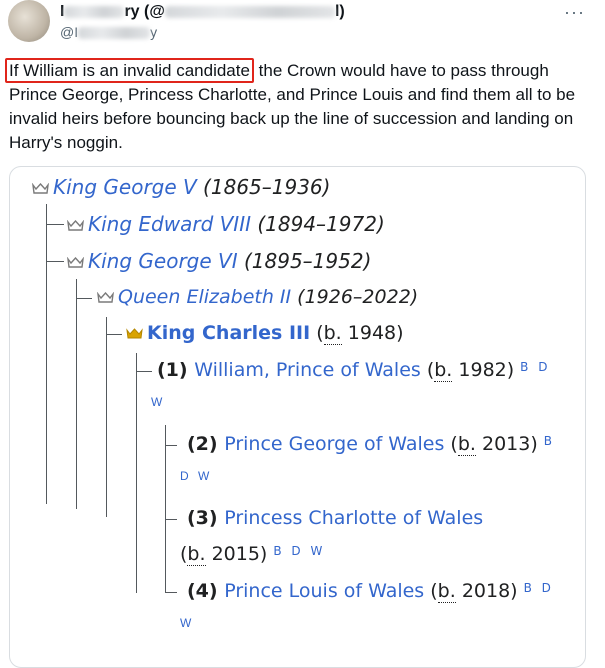 This screenshot has width=605, height=668. I want to click on louis-open: (, so click(431, 591).